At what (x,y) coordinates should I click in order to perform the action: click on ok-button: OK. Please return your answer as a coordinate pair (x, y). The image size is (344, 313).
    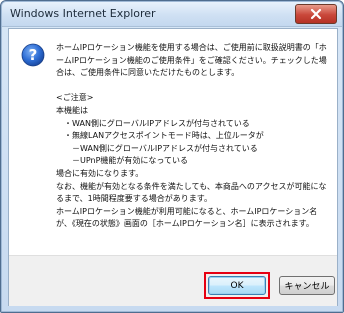
    Looking at the image, I should click on (237, 285).